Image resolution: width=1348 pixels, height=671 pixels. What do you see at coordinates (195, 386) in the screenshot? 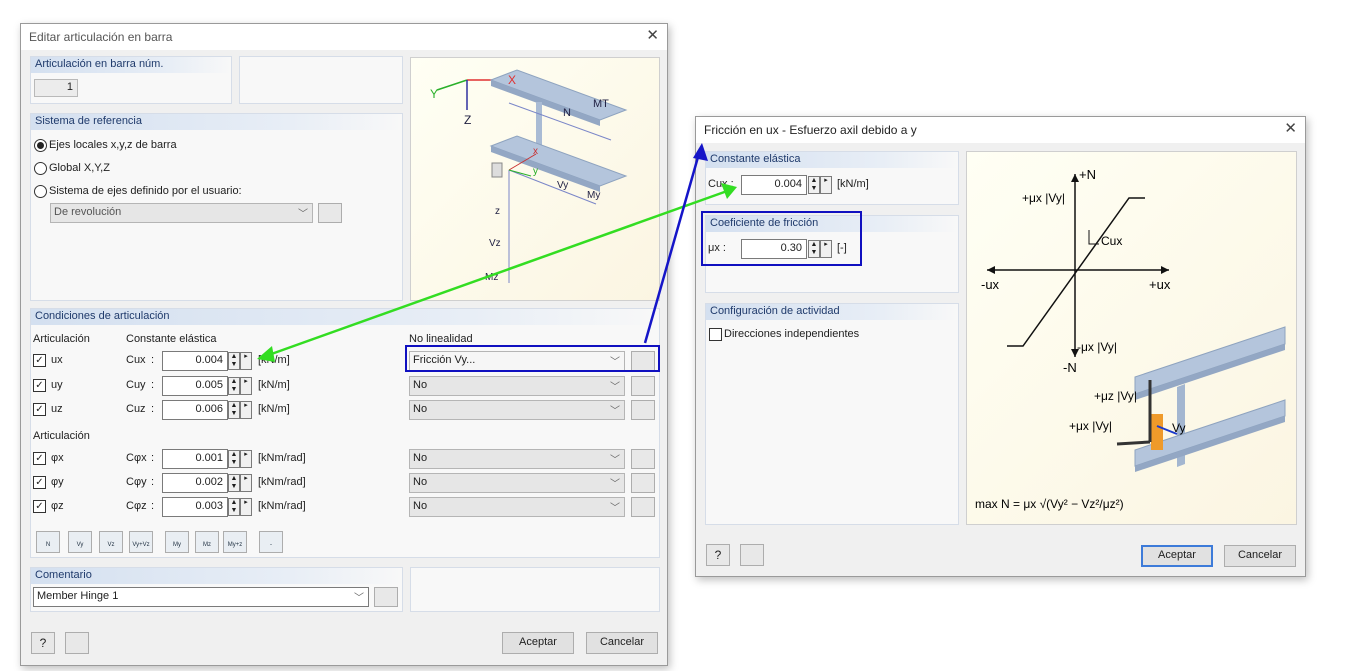
I see `spring-uy-input: 0.005` at bounding box center [195, 386].